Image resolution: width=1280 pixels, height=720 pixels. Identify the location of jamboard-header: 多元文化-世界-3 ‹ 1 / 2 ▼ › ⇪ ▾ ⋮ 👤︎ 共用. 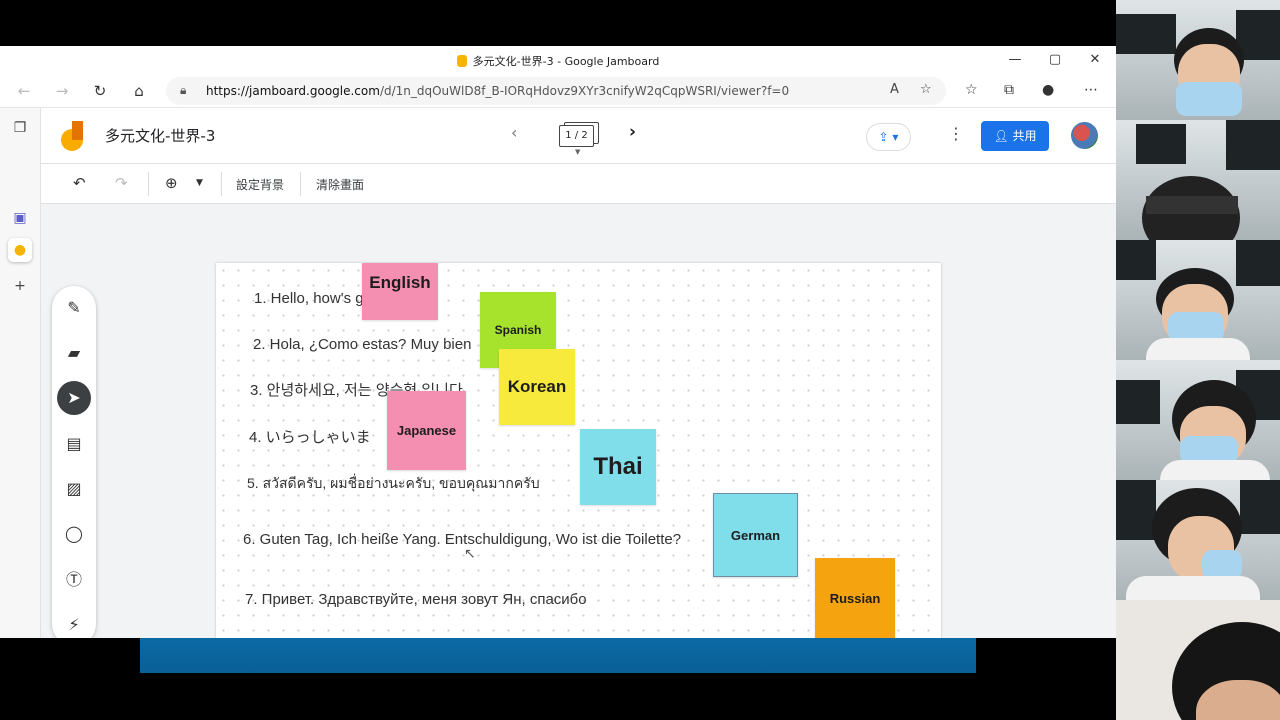
(578, 136).